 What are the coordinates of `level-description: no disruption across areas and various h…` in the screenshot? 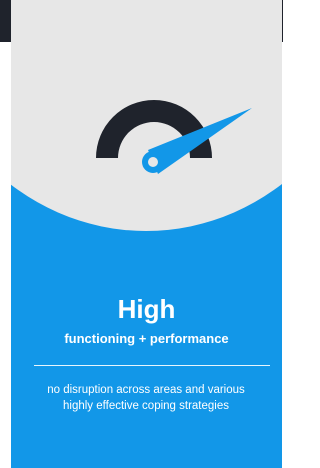 It's located at (146, 398).